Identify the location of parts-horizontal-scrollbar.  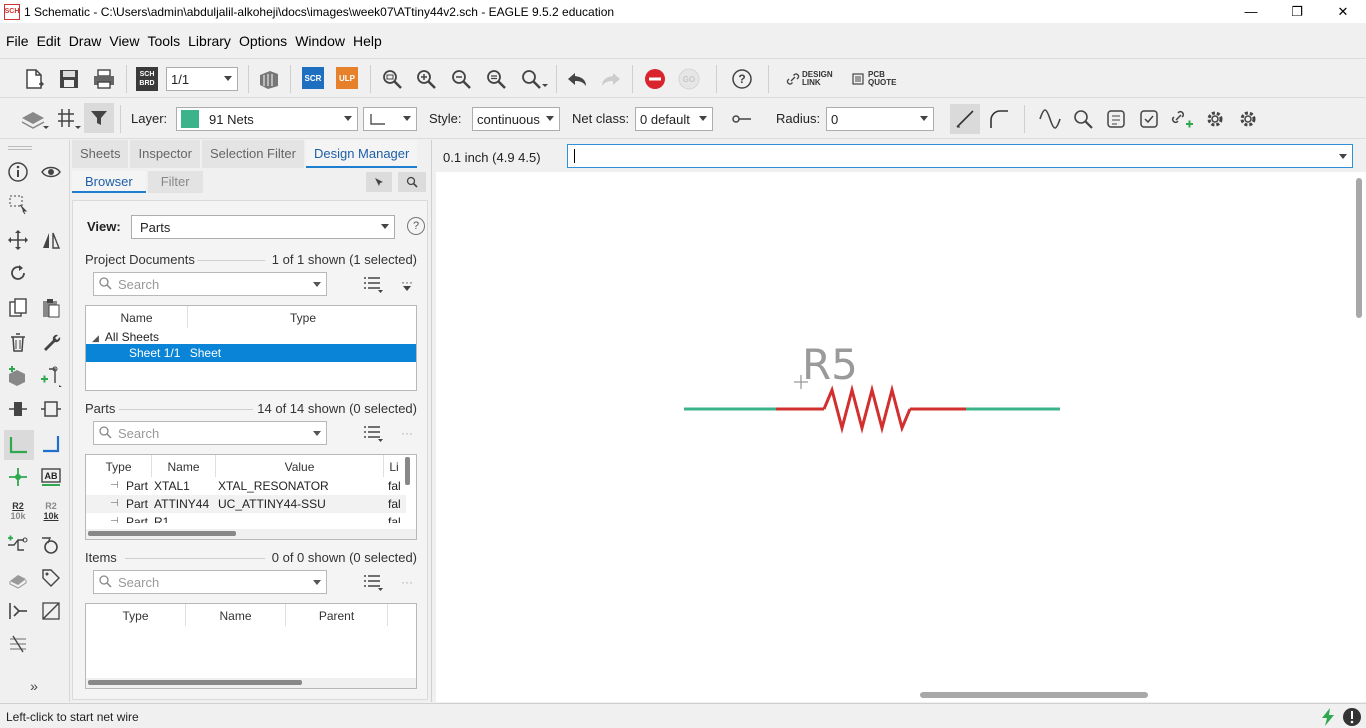
(162, 533).